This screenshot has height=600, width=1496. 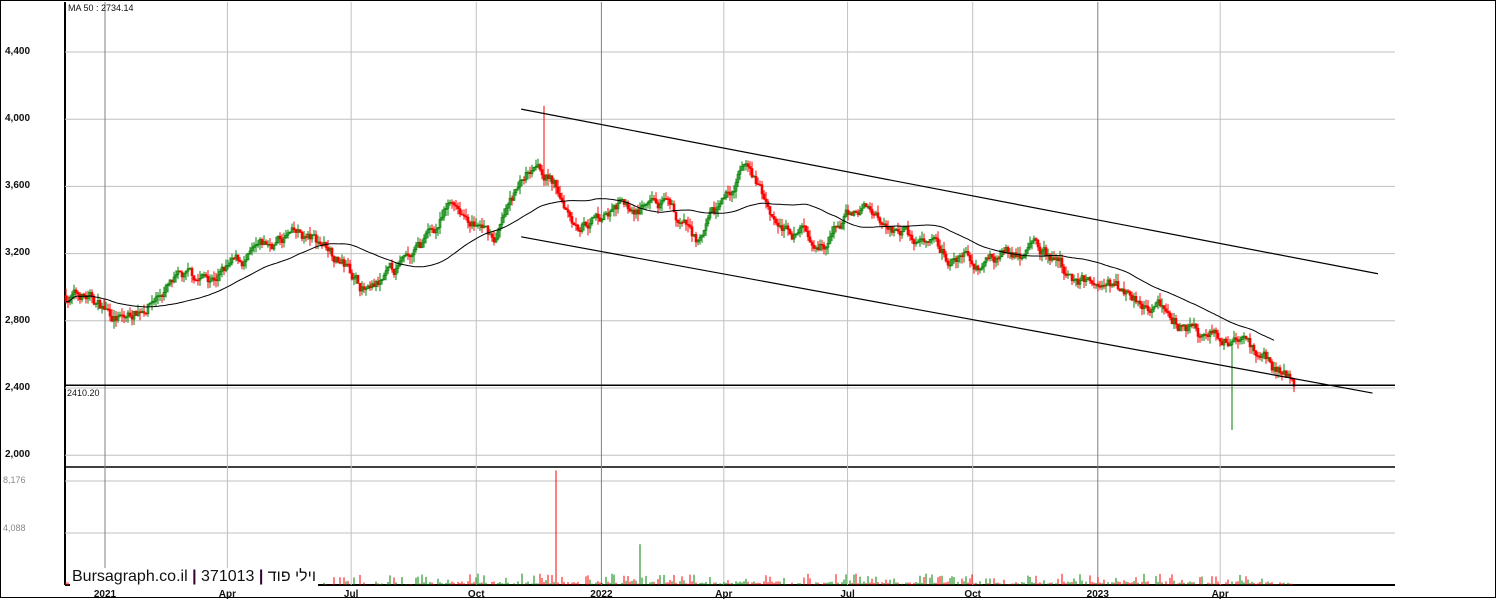 What do you see at coordinates (14, 528) in the screenshot?
I see `volume-tick-label: 4,088` at bounding box center [14, 528].